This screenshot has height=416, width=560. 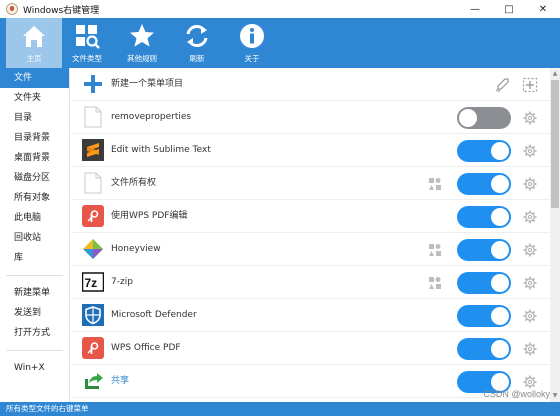 I want to click on menu-item-row: Honeyview, so click(x=310, y=249).